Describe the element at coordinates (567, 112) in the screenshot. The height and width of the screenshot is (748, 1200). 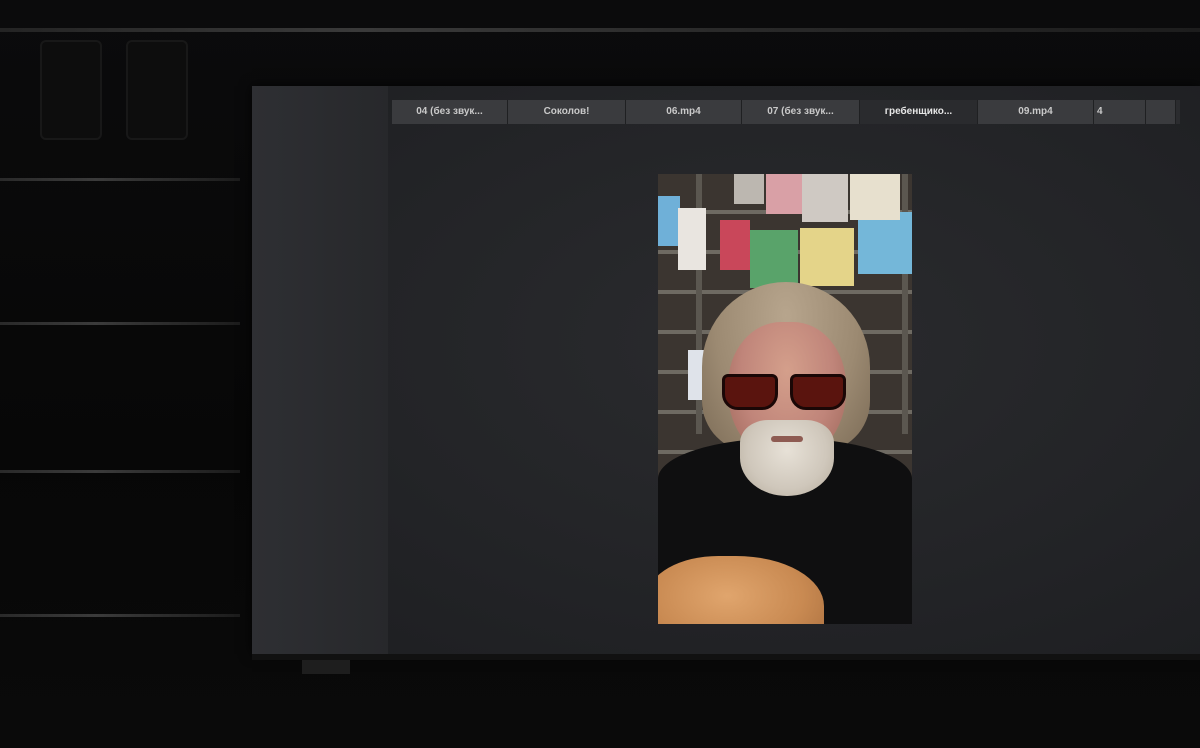
I see `tab-video-sokolov: Соколов!` at that location.